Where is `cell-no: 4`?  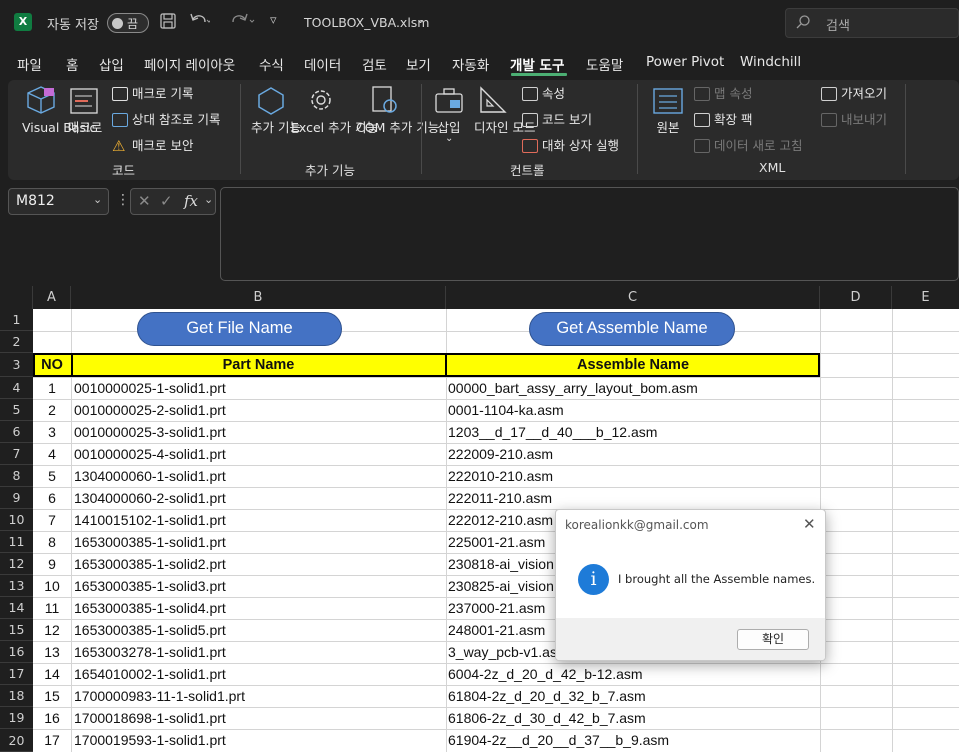
cell-no: 4 is located at coordinates (52, 454).